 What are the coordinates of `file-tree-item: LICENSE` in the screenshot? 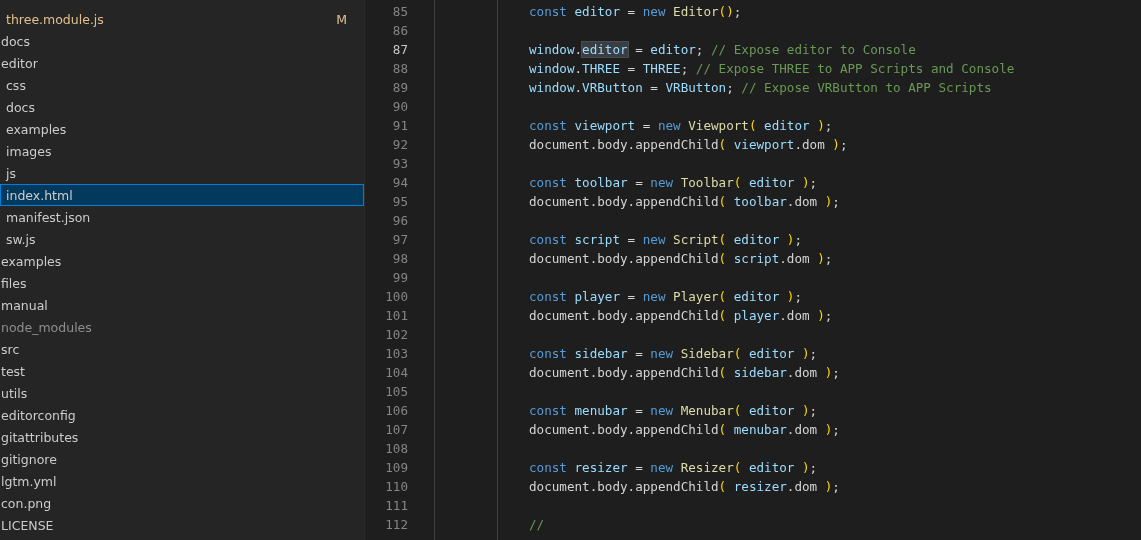 It's located at (182, 525).